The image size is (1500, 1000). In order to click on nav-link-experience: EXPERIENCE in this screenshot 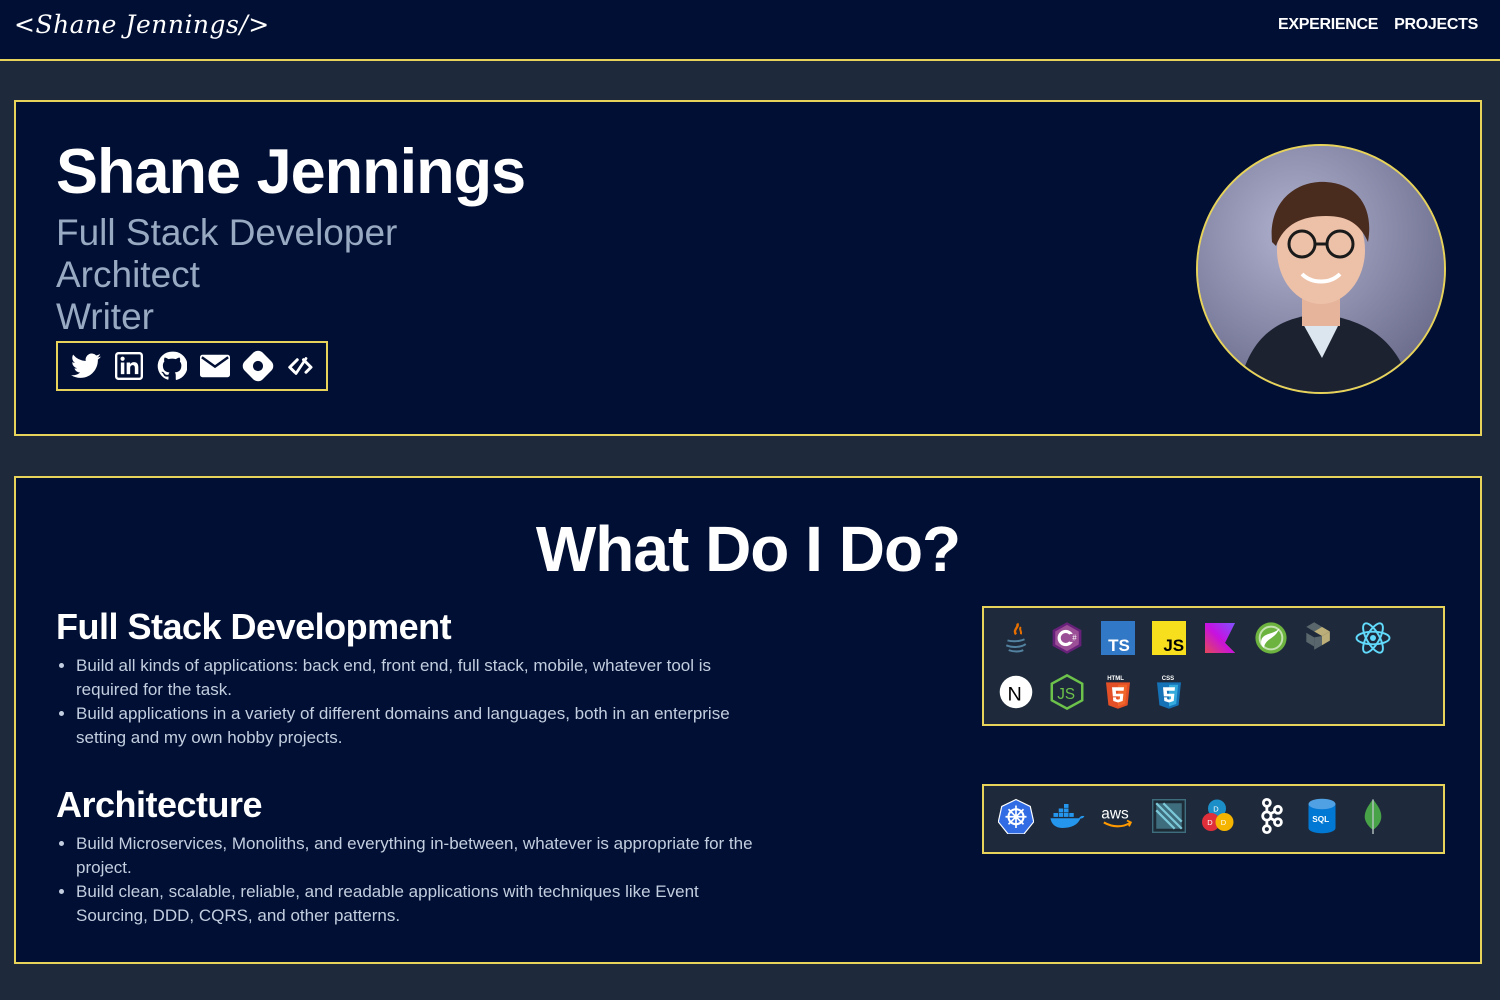, I will do `click(1328, 25)`.